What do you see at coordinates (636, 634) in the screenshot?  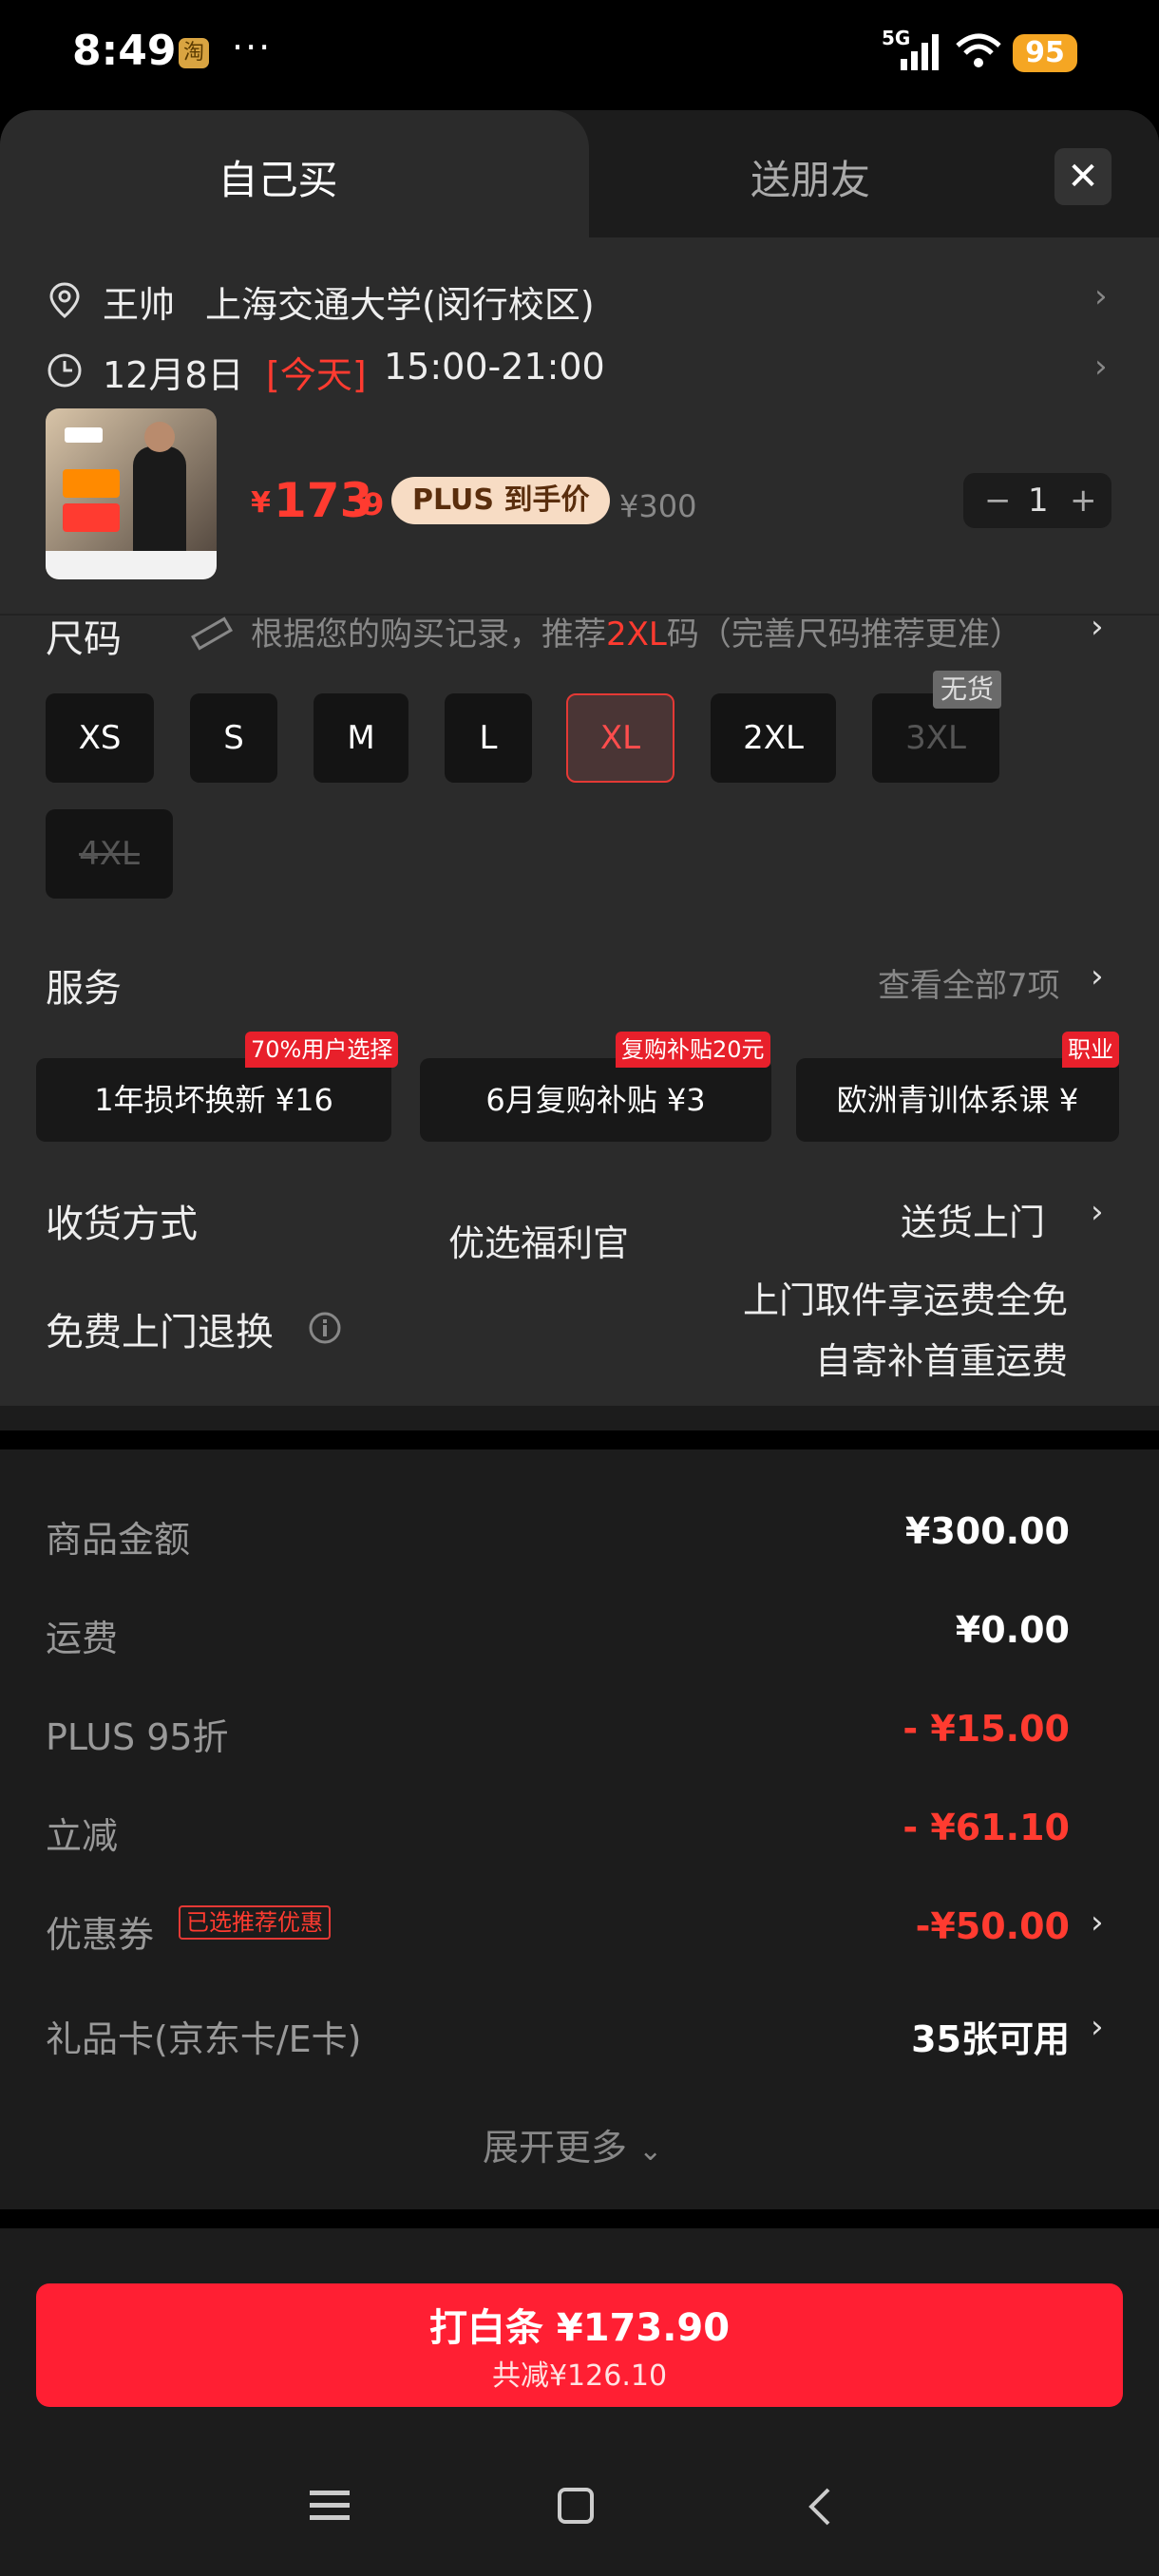 I see `size-hint-recommended: 2XL` at bounding box center [636, 634].